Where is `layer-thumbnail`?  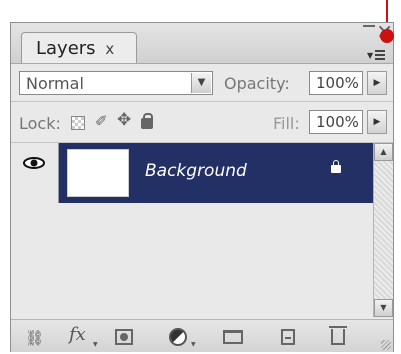 layer-thumbnail is located at coordinates (98, 173).